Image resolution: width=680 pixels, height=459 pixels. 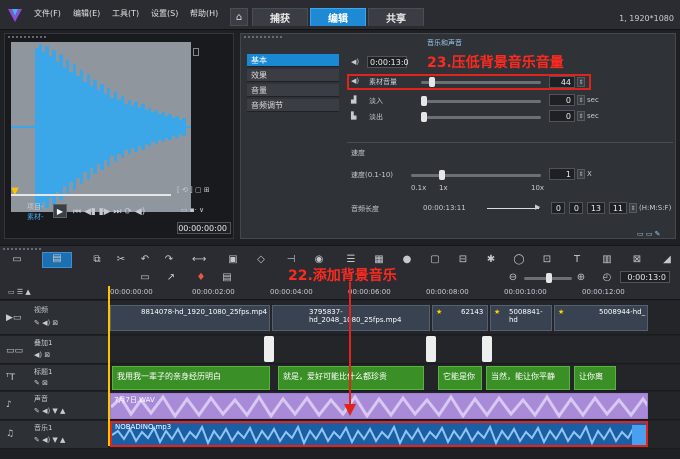 I want to click on category-audio-adjust: 音频调节, so click(x=293, y=105).